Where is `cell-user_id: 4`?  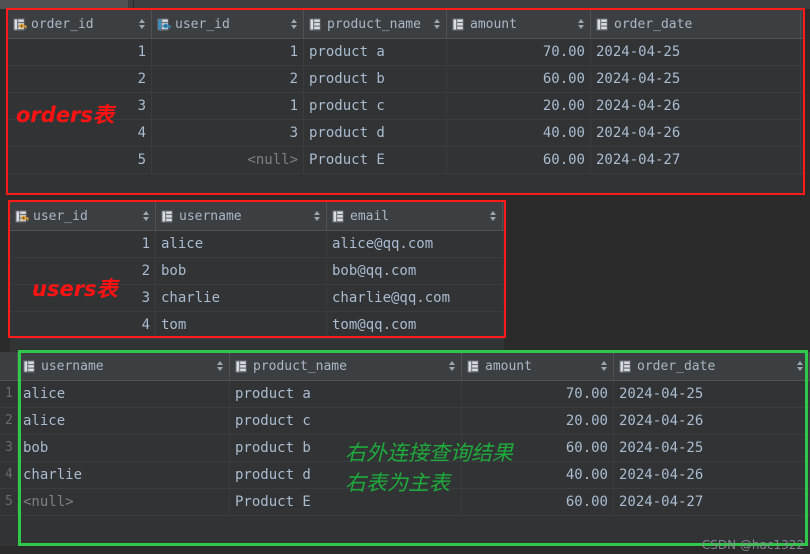
cell-user_id: 4 is located at coordinates (83, 325).